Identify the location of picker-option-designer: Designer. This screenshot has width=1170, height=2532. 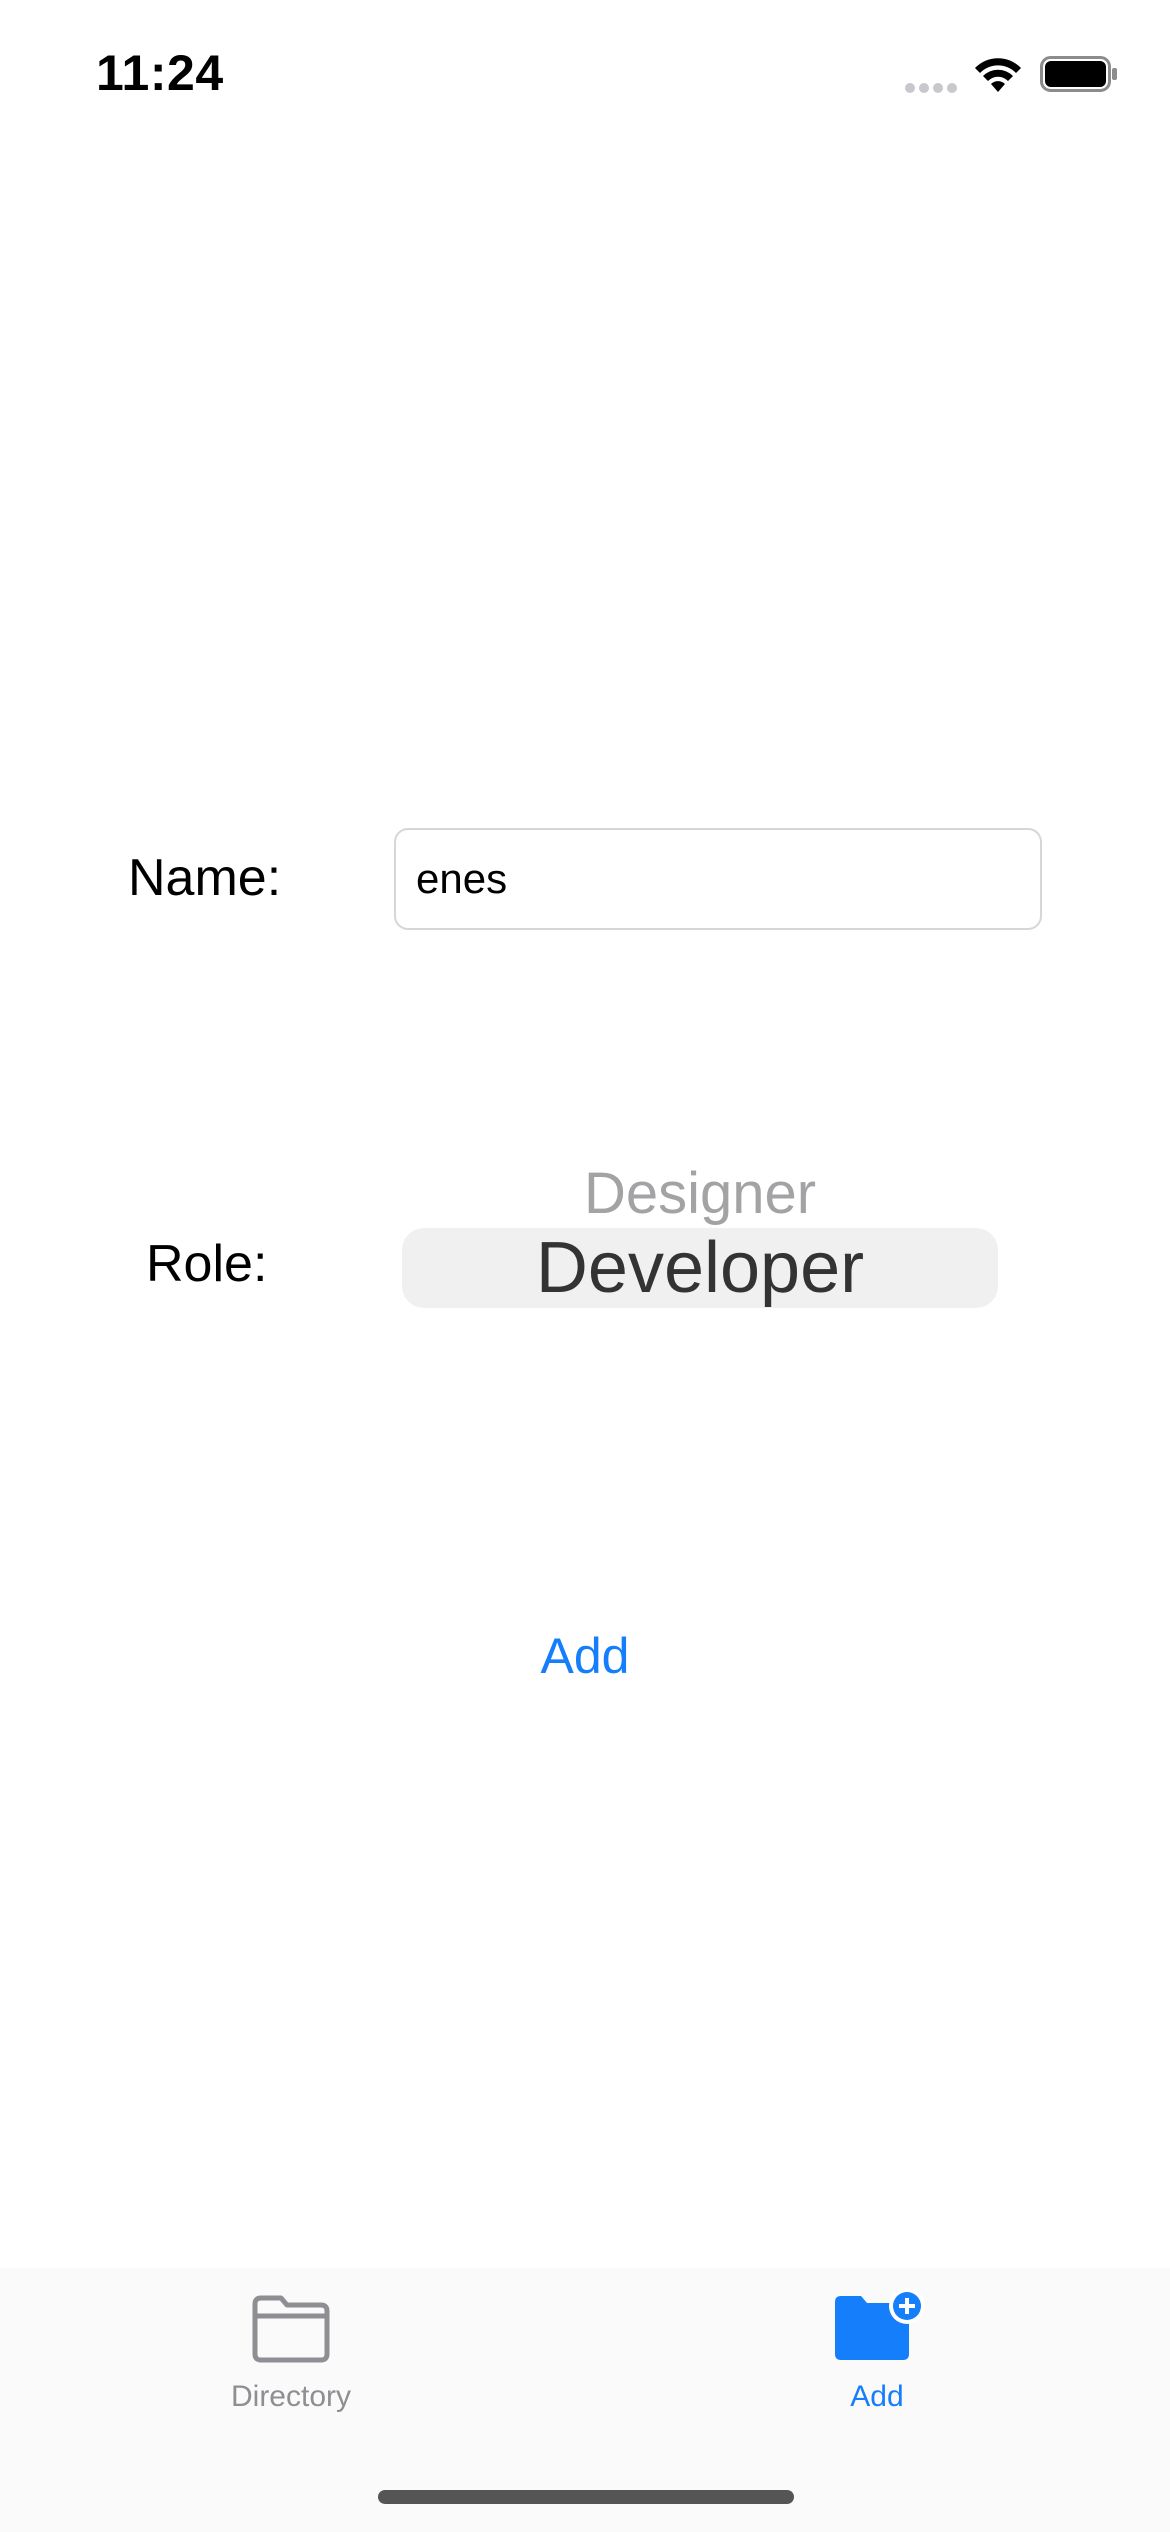
(700, 1193).